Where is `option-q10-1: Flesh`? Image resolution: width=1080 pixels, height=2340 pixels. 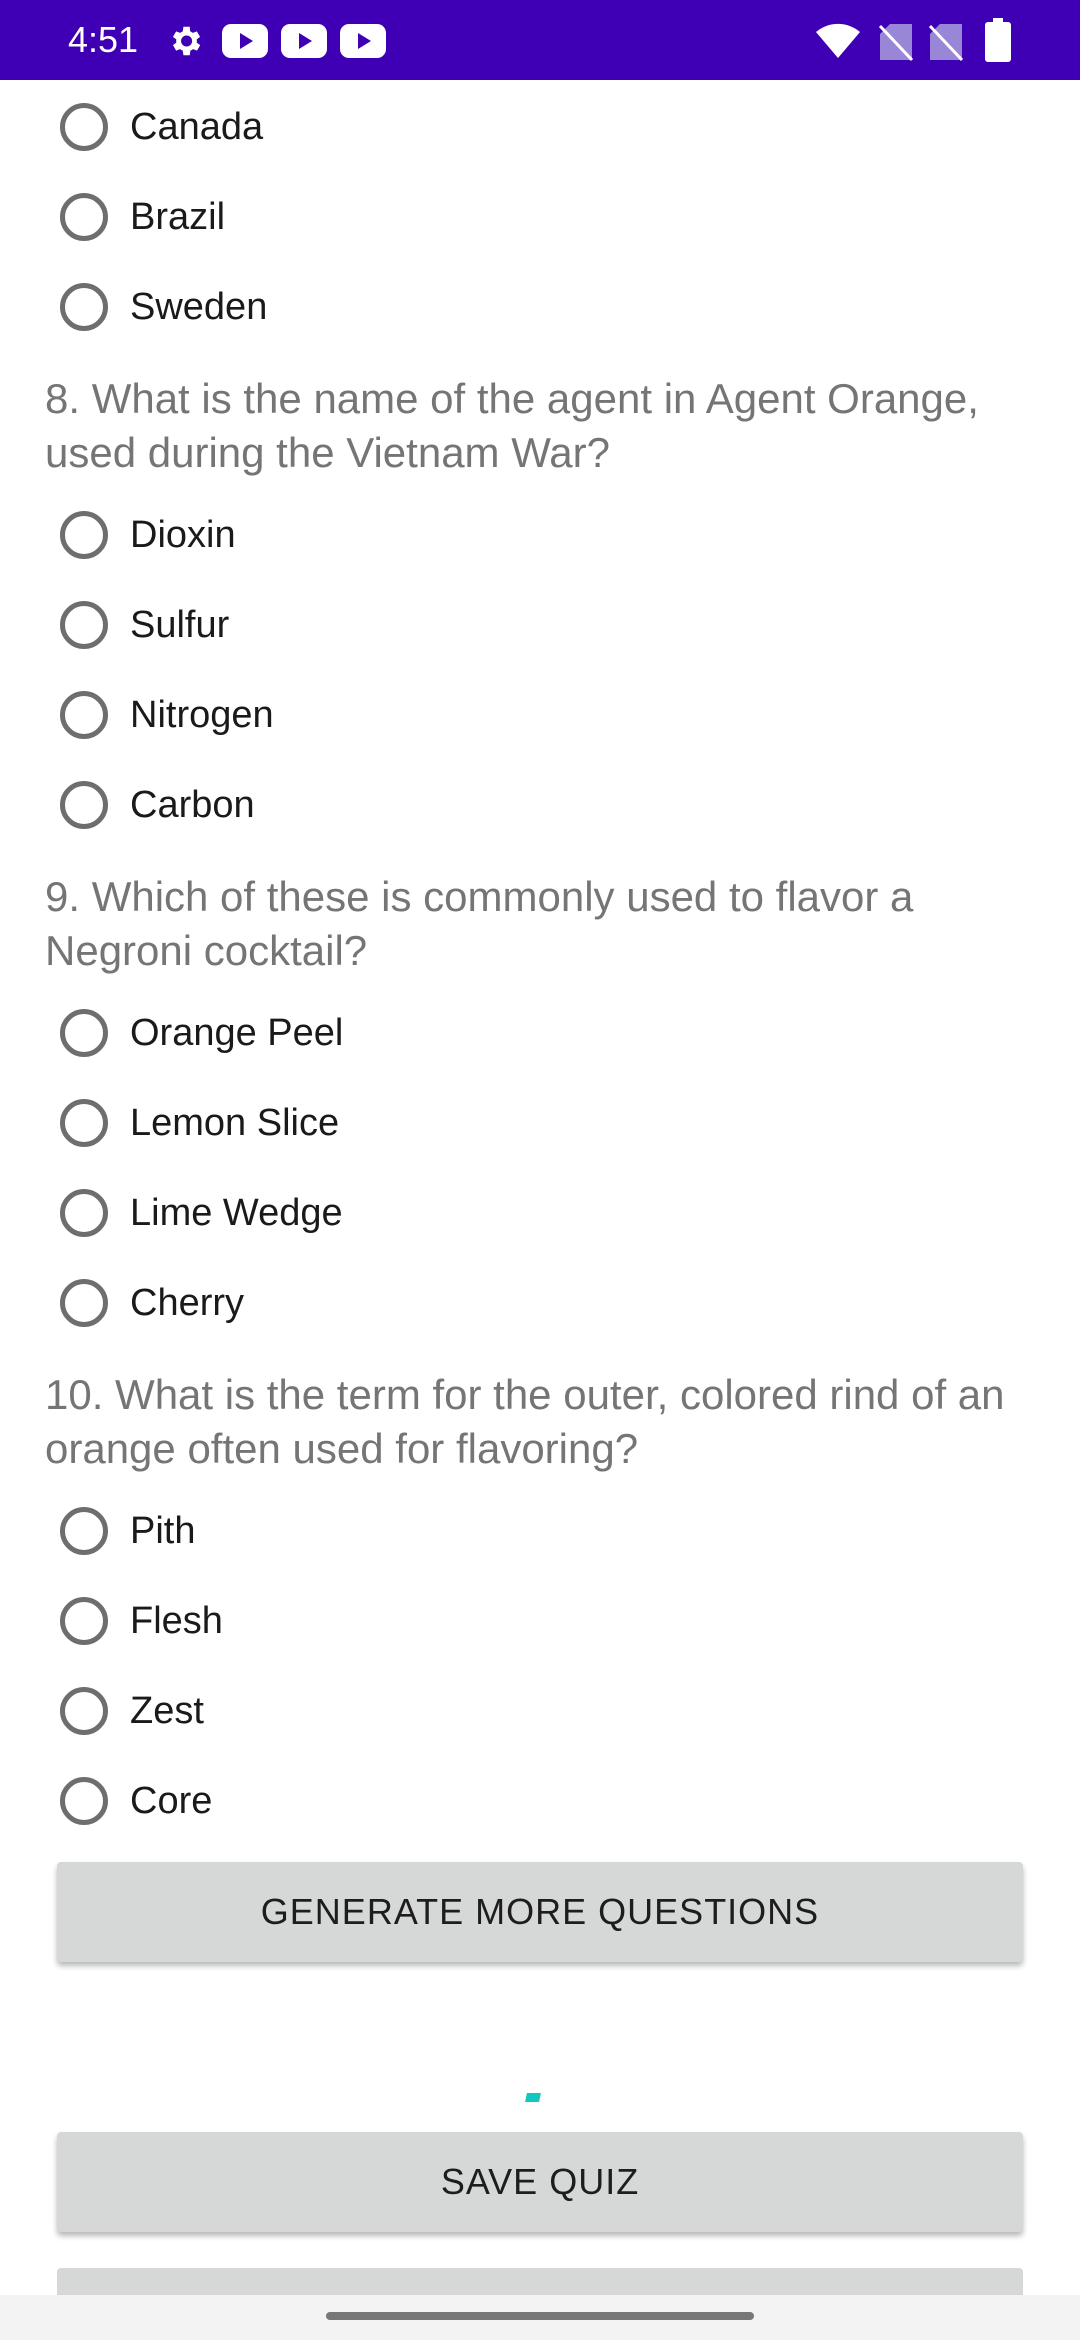 option-q10-1: Flesh is located at coordinates (141, 1621).